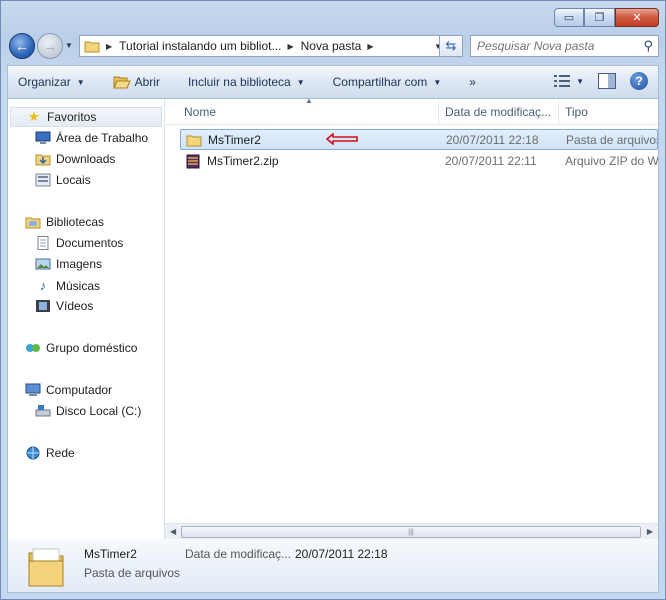  I want to click on recent-pages-dropdown-icon: ▼, so click(69, 45).